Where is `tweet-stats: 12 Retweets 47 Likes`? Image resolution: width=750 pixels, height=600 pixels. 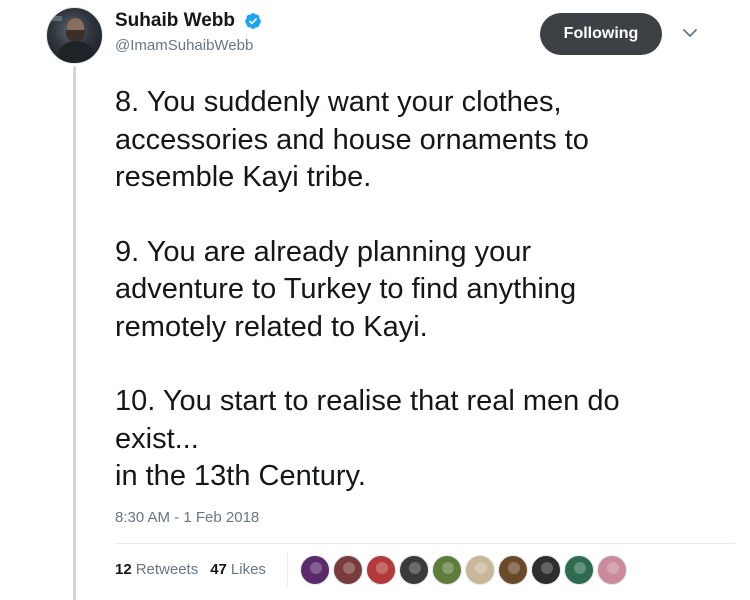 tweet-stats: 12 Retweets 47 Likes is located at coordinates (190, 569).